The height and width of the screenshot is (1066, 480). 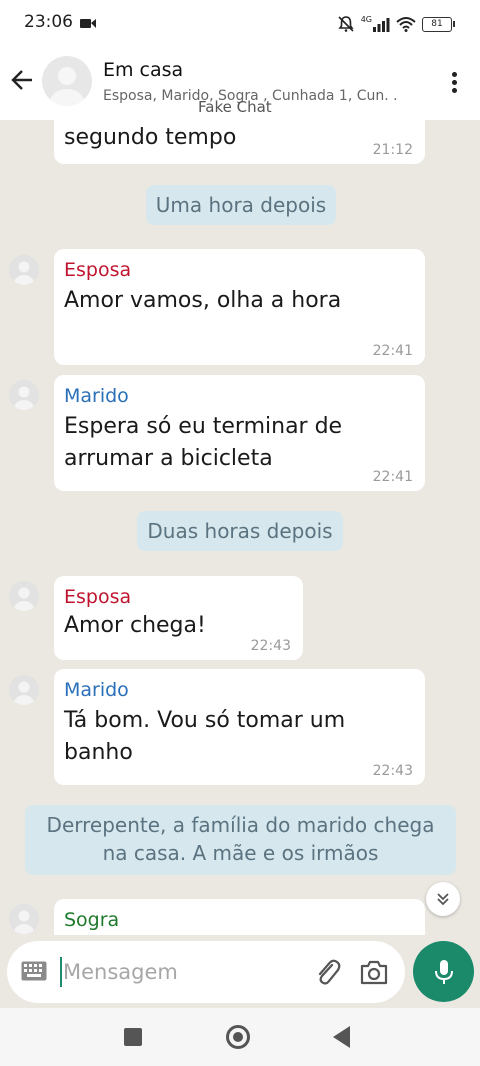 I want to click on message-text: segundo tempo, so click(x=150, y=137).